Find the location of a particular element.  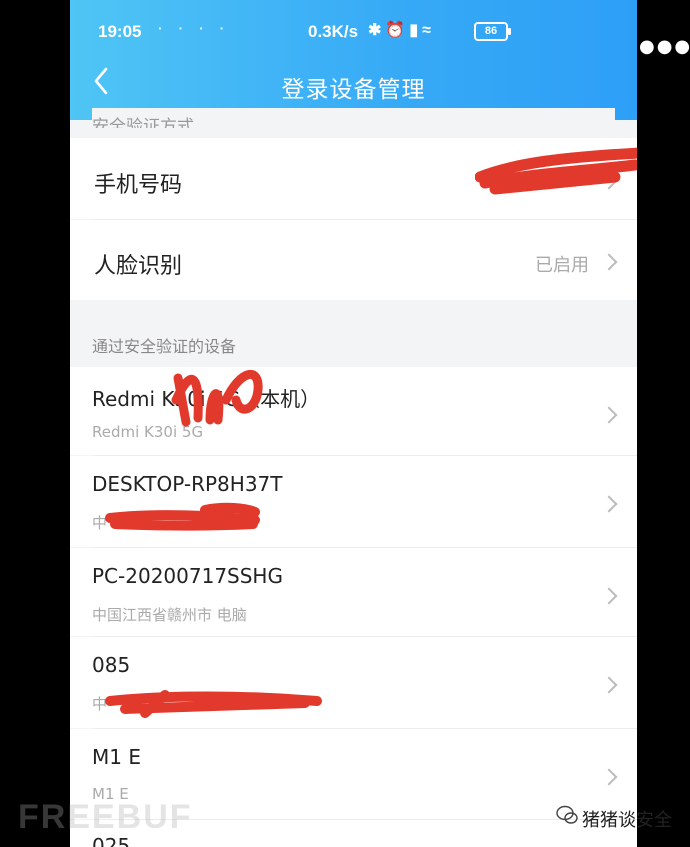

device-item: 085 中 is located at coordinates (353, 682).